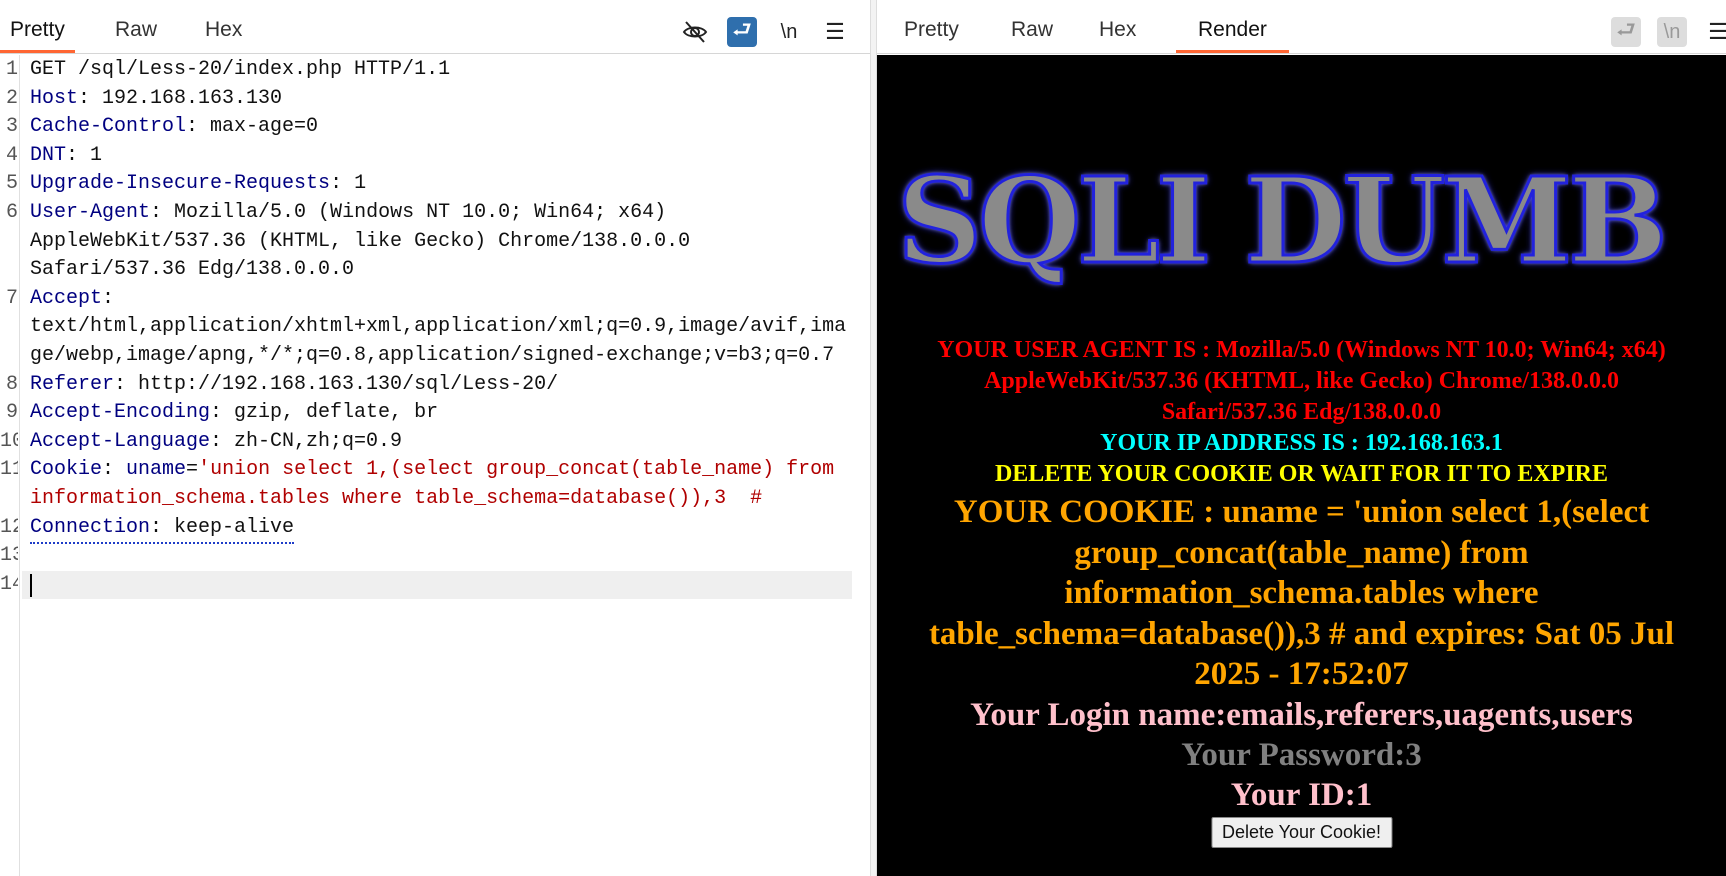  I want to click on token: : zh-CN,zh;q=0.9, so click(306, 441).